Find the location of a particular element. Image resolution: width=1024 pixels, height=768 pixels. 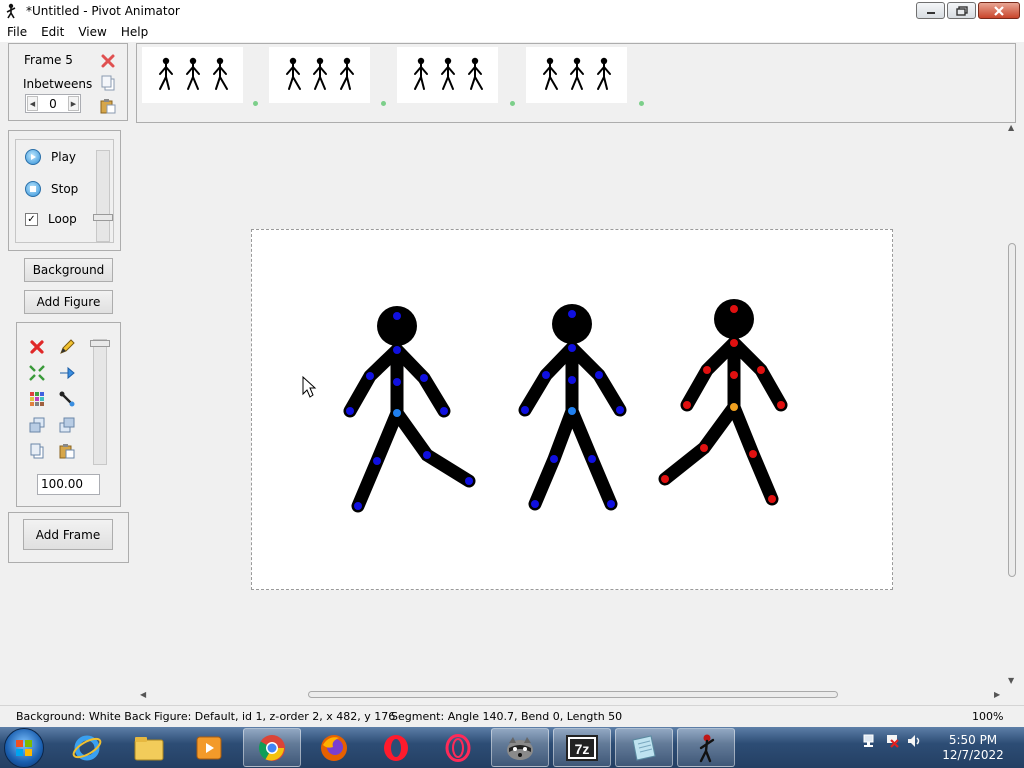

copy-figure-icon is located at coordinates (37, 451).